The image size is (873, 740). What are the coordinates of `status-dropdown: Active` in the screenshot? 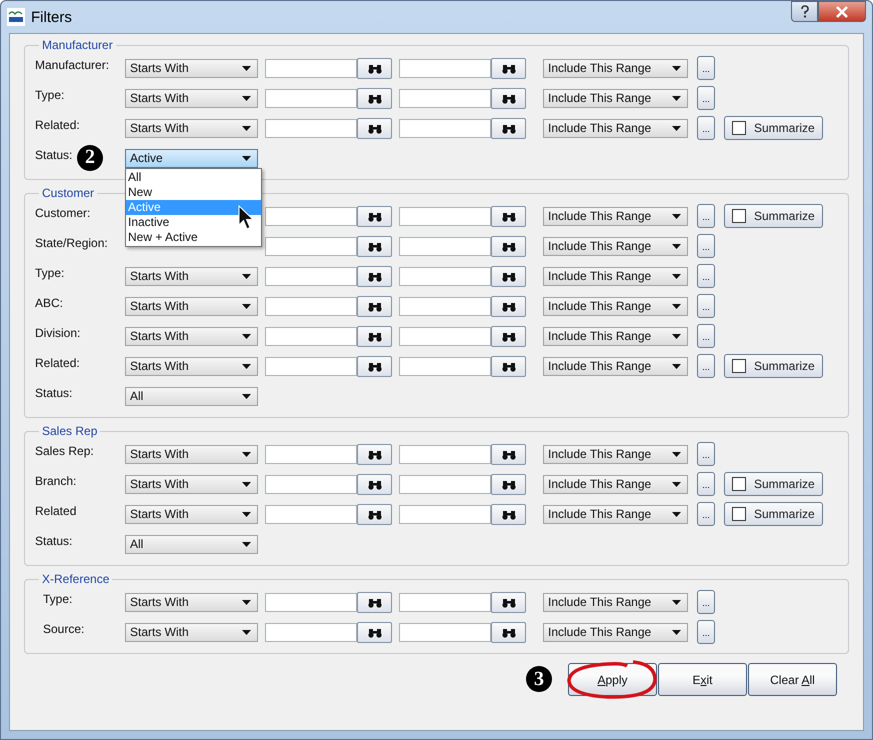 It's located at (191, 158).